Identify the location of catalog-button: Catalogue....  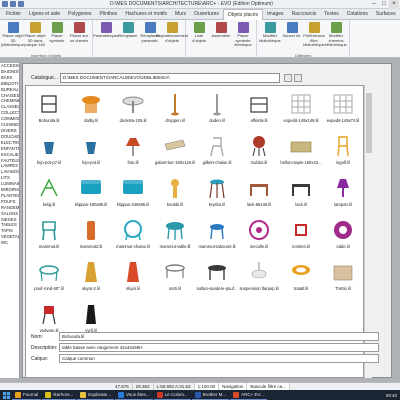
(44, 78).